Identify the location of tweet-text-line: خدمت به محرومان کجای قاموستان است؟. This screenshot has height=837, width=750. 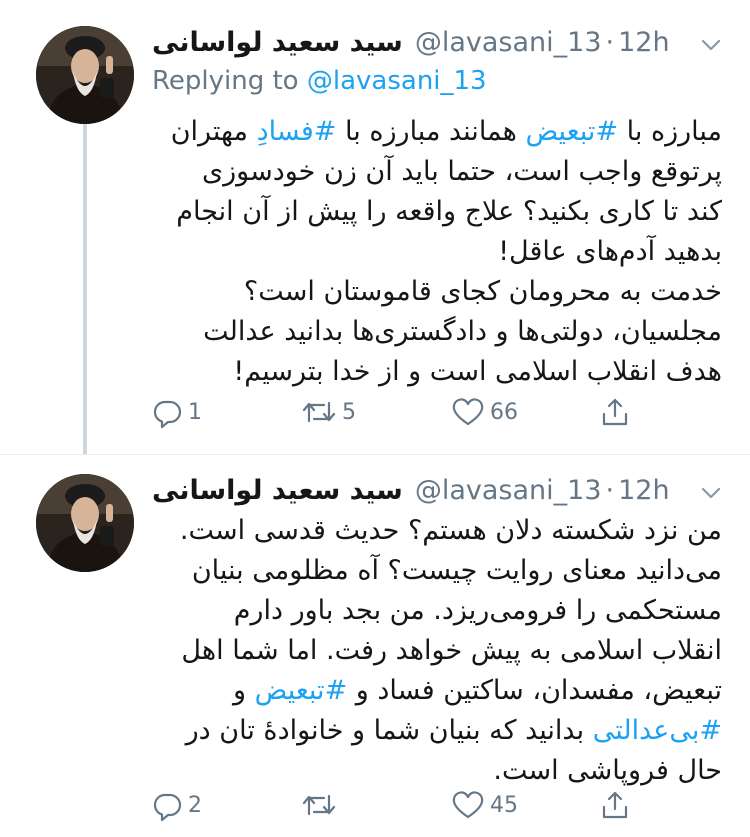
(482, 291).